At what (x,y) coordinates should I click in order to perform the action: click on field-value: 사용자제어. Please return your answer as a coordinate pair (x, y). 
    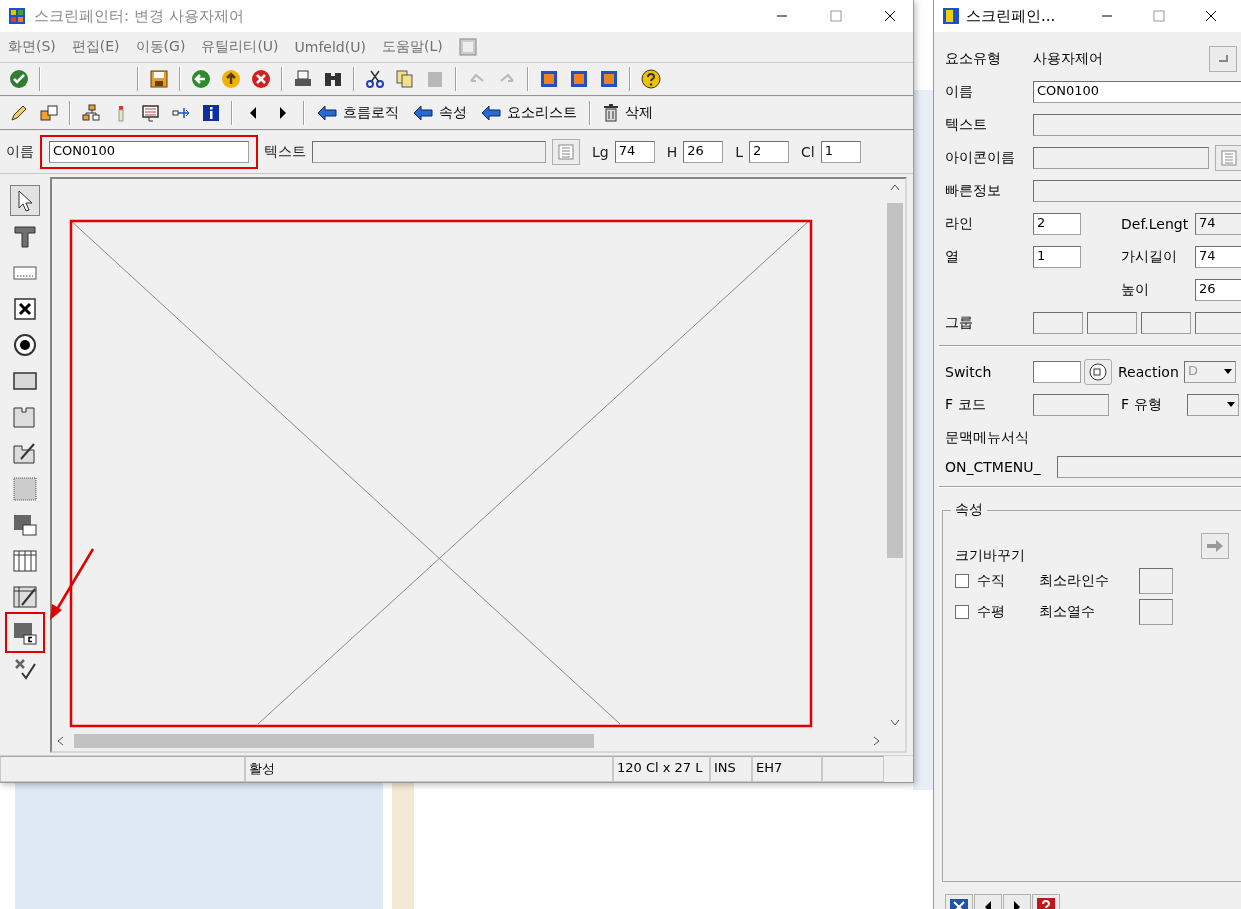
    Looking at the image, I should click on (1068, 58).